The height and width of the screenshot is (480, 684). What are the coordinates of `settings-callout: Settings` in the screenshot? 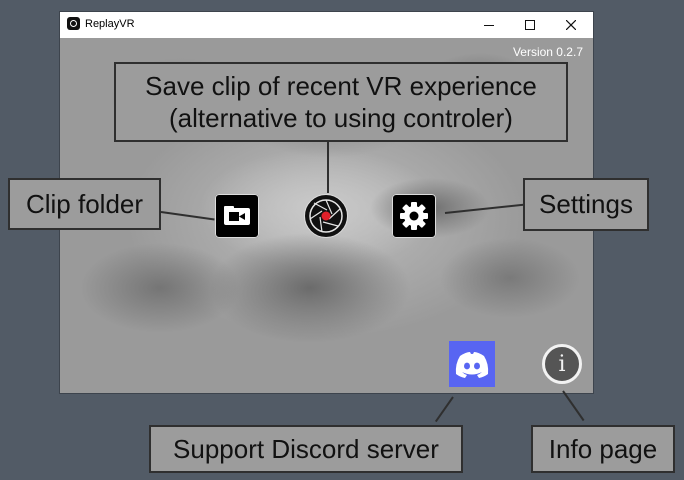 It's located at (586, 204).